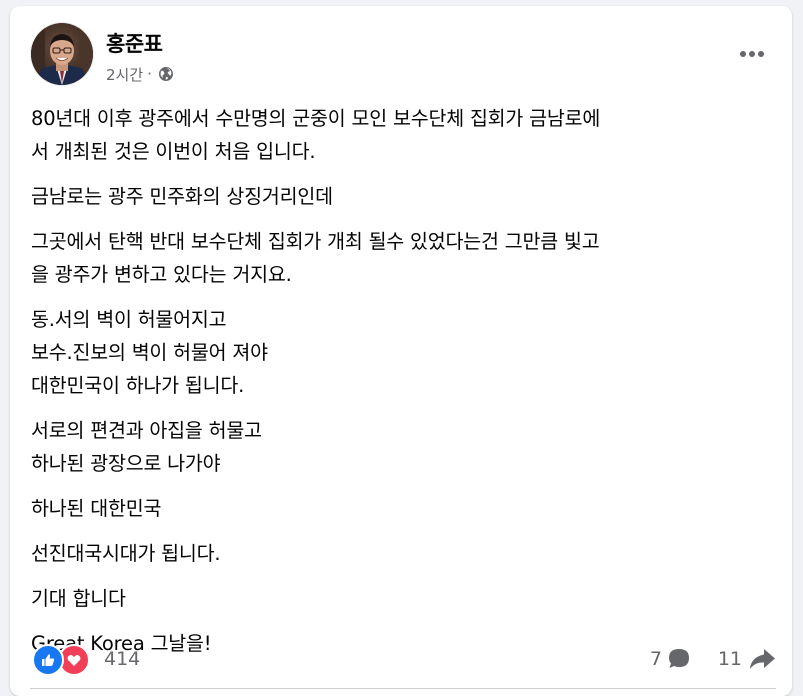 The image size is (803, 696). I want to click on divider, so click(403, 688).